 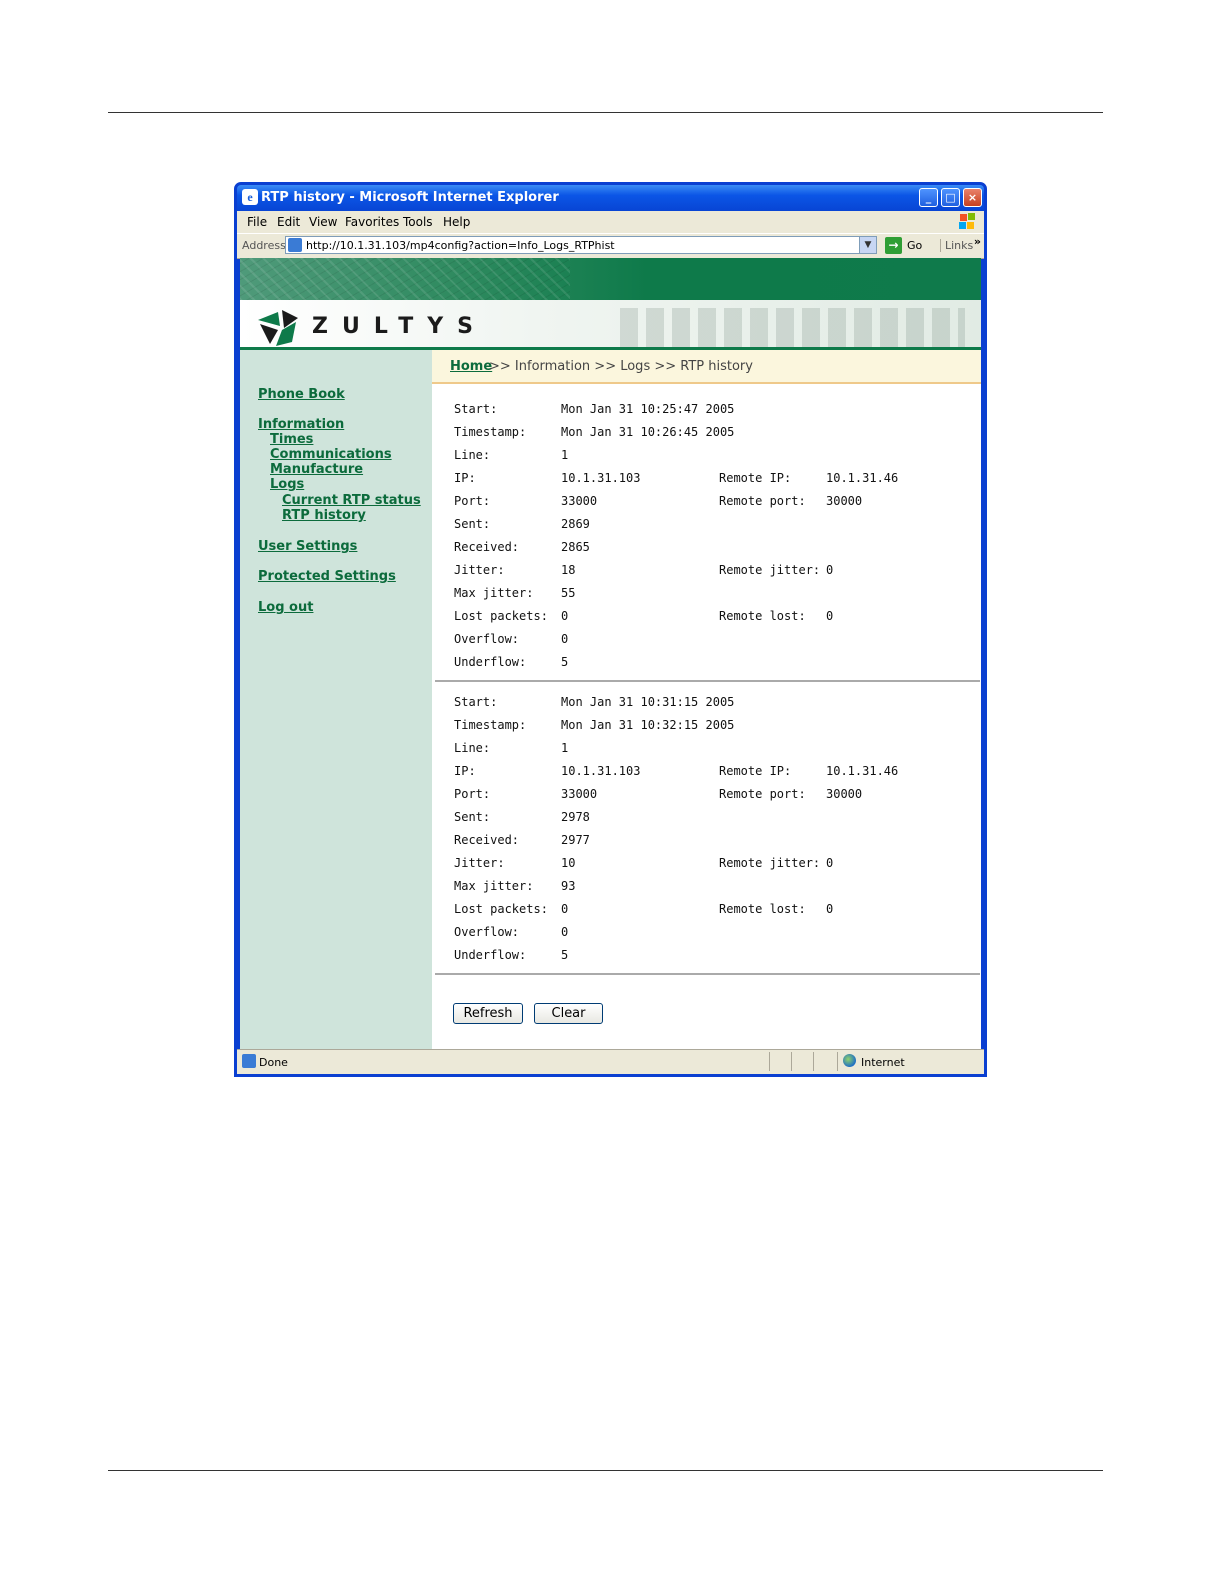 I want to click on sidebar-item-communications: Communications, so click(x=331, y=454).